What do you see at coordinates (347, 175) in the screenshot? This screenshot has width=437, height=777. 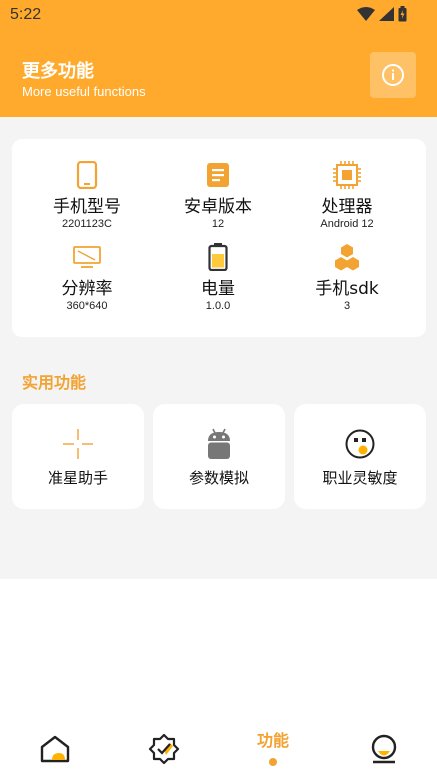 I see `cpu-icon` at bounding box center [347, 175].